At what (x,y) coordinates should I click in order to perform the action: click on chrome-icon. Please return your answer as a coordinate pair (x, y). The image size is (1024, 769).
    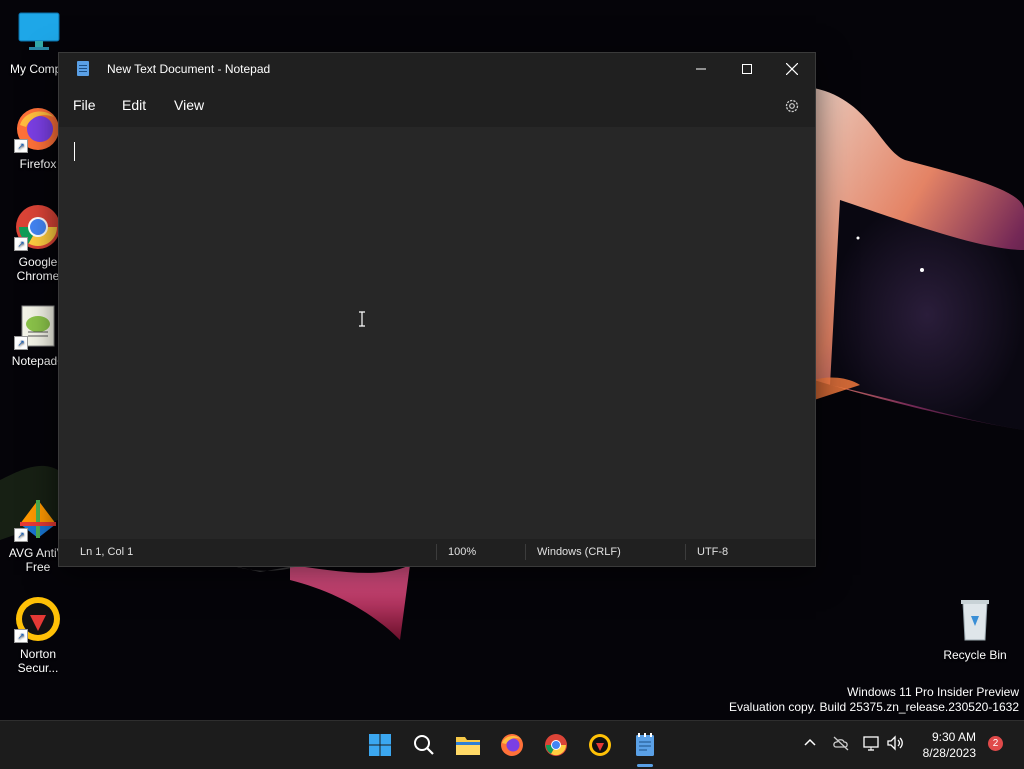
    Looking at the image, I should click on (556, 745).